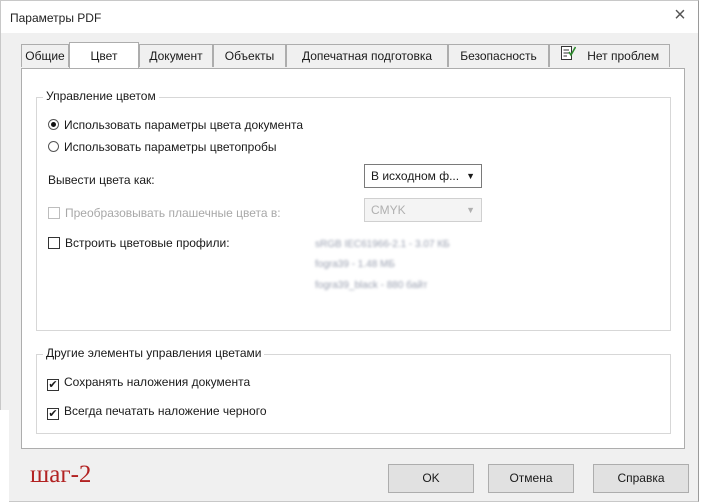 The width and height of the screenshot is (703, 504). I want to click on profile-item: fogra39 - 1.48 МБ, so click(355, 264).